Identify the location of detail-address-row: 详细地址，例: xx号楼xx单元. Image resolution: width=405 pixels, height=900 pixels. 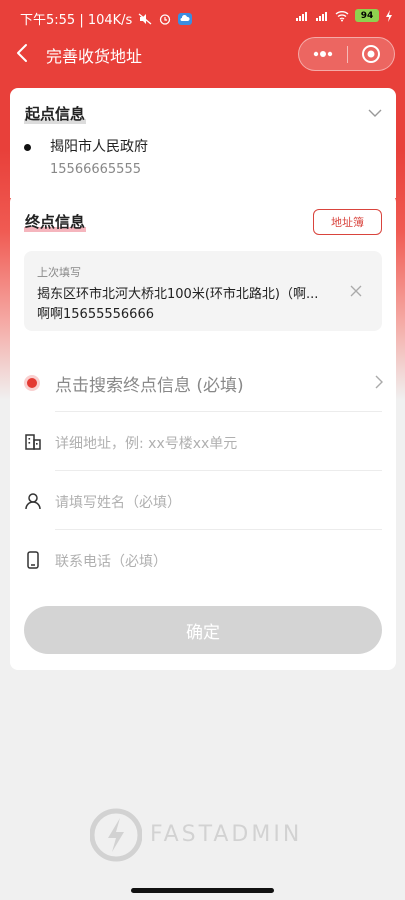
(203, 442).